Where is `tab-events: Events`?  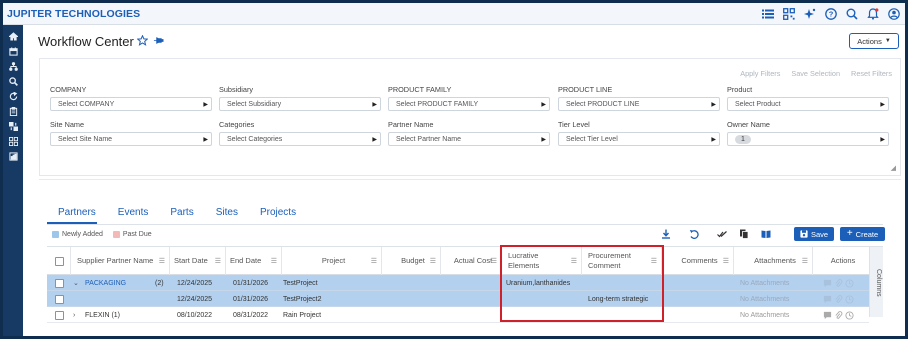 tab-events: Events is located at coordinates (133, 212).